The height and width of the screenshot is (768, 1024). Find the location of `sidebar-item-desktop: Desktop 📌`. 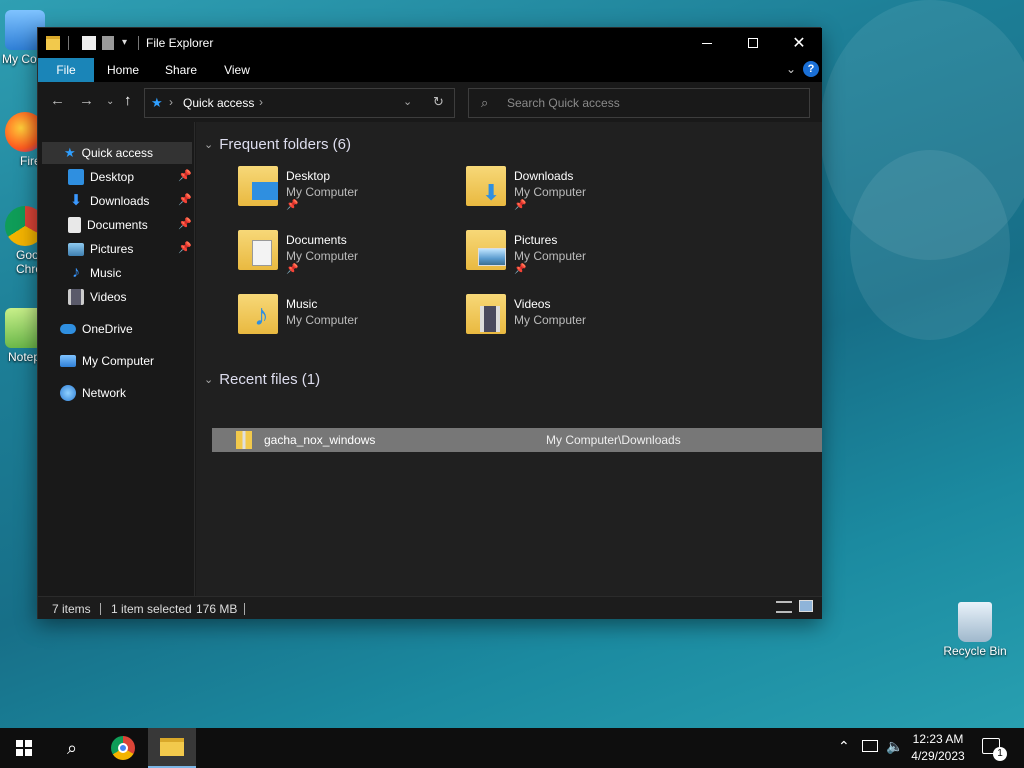

sidebar-item-desktop: Desktop 📌 is located at coordinates (130, 177).